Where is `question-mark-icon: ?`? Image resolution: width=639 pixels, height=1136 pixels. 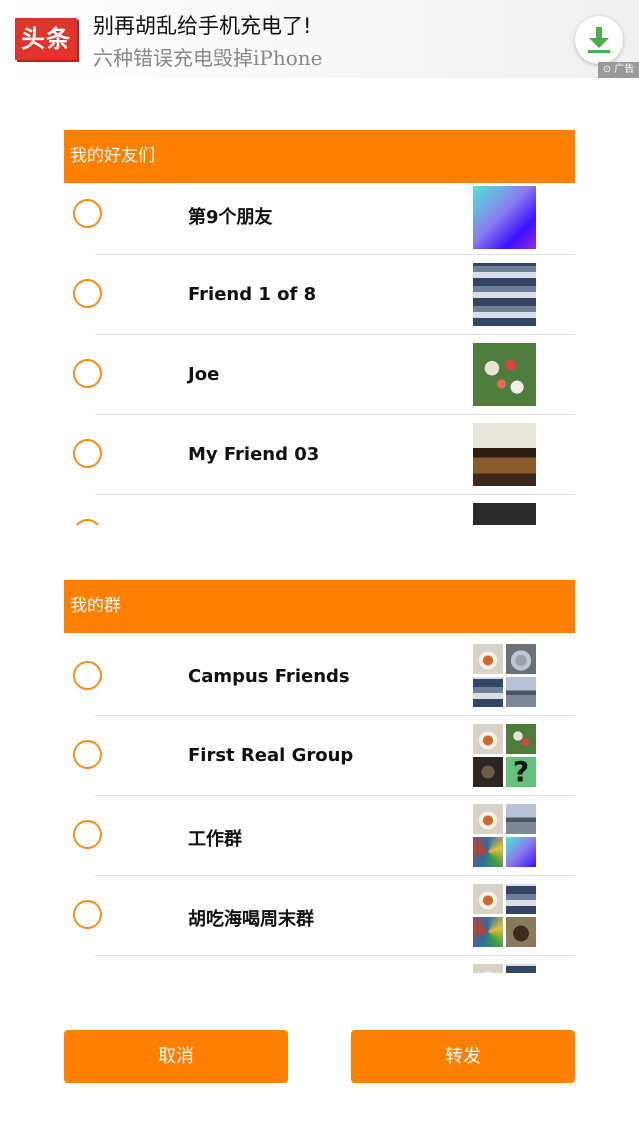
question-mark-icon: ? is located at coordinates (521, 772).